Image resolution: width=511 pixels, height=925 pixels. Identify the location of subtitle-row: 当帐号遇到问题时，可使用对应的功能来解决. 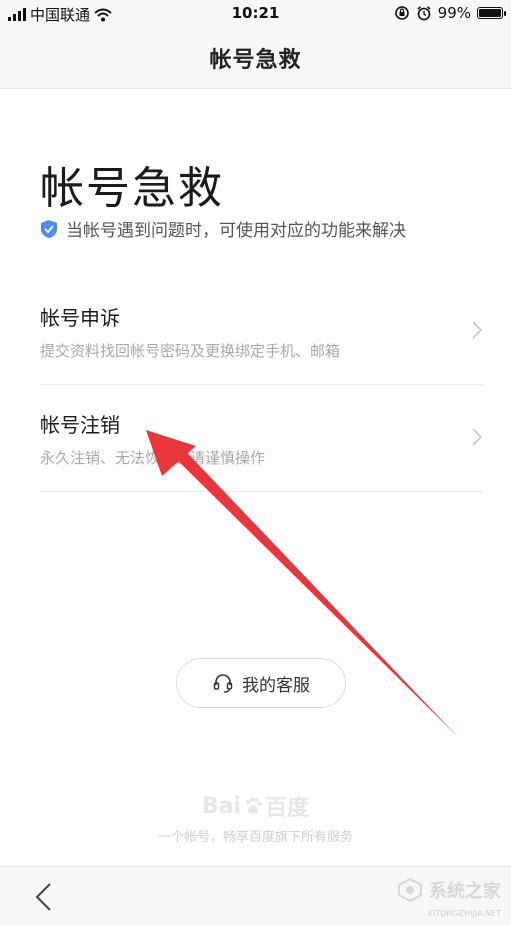
(223, 228).